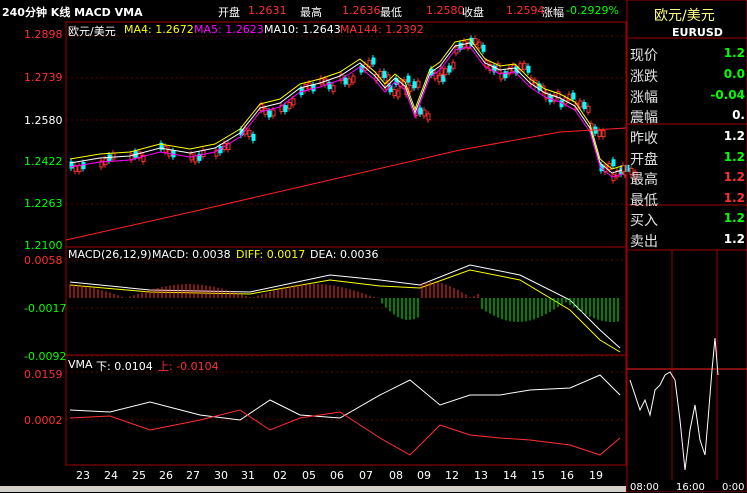  Describe the element at coordinates (83, 475) in the screenshot. I see `x-tick-label: 23` at that location.